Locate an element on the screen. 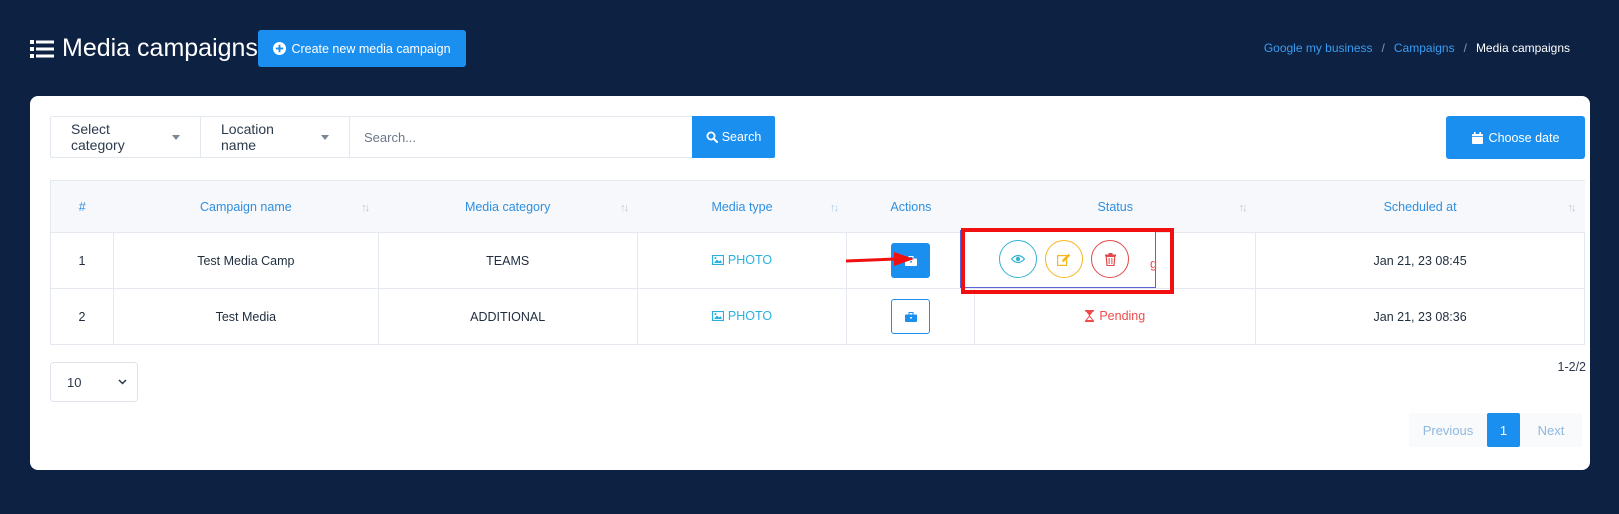 The image size is (1619, 514). pagination: Previous 1 Next is located at coordinates (1495, 430).